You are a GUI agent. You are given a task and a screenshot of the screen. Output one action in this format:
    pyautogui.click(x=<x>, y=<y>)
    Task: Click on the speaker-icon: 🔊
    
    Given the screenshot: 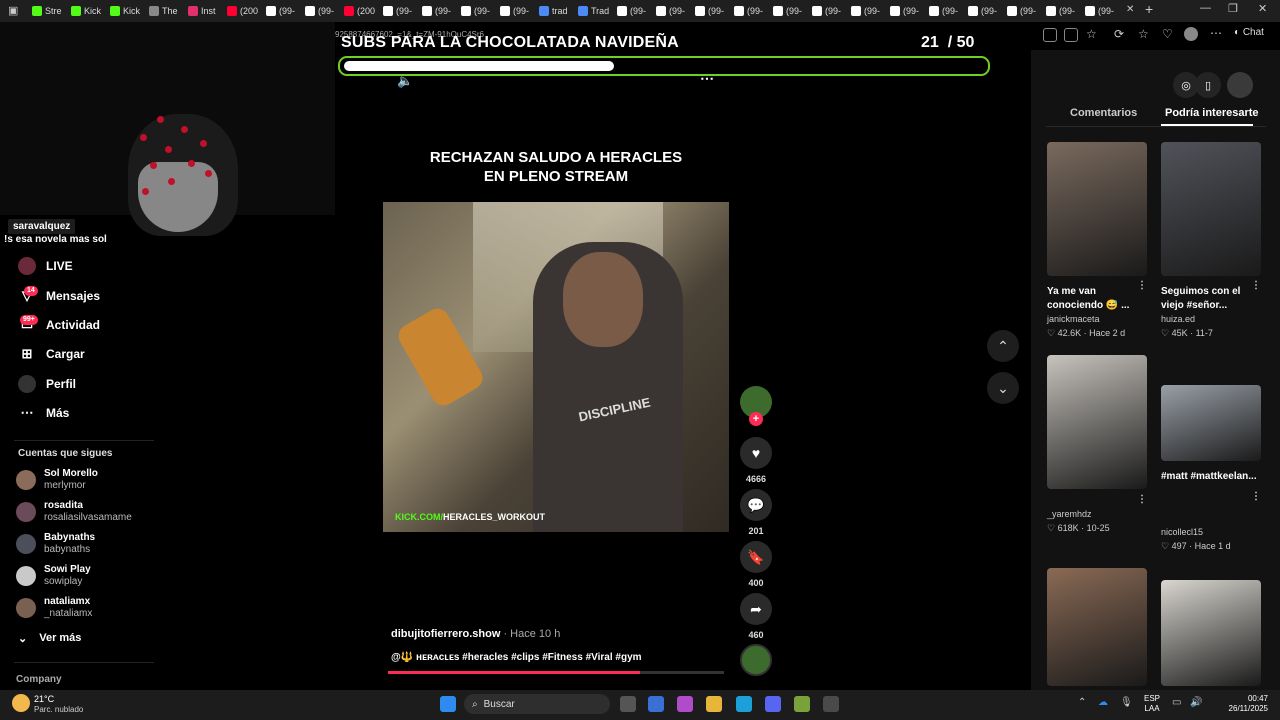 What is the action you would take?
    pyautogui.click(x=1196, y=702)
    